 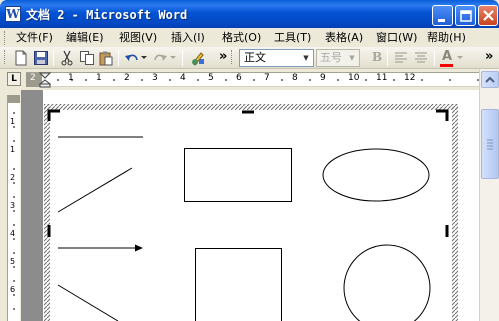 What do you see at coordinates (260, 80) in the screenshot?
I see `horizontal-ruler: 2 1 2 3 4 5 6 7 8 9 10 11 12 1` at bounding box center [260, 80].